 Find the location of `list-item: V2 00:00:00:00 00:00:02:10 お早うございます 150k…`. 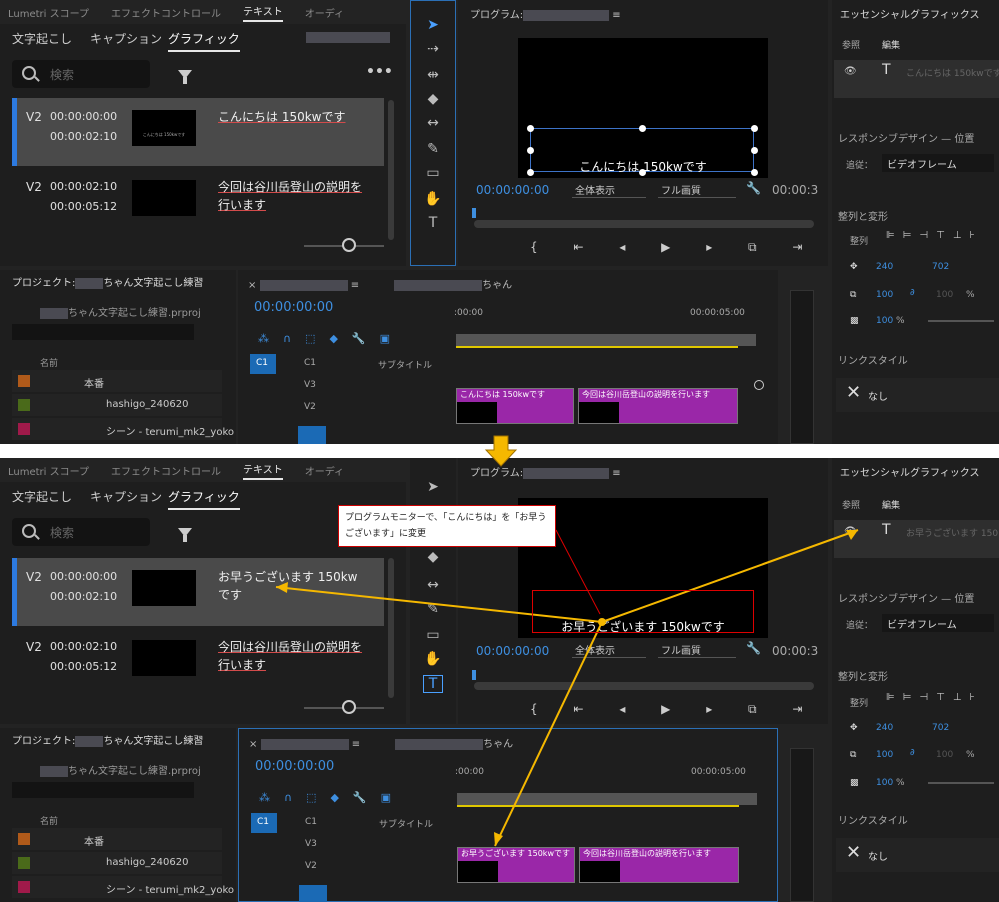

list-item: V2 00:00:00:00 00:00:02:10 お早うございます 150k… is located at coordinates (198, 592).